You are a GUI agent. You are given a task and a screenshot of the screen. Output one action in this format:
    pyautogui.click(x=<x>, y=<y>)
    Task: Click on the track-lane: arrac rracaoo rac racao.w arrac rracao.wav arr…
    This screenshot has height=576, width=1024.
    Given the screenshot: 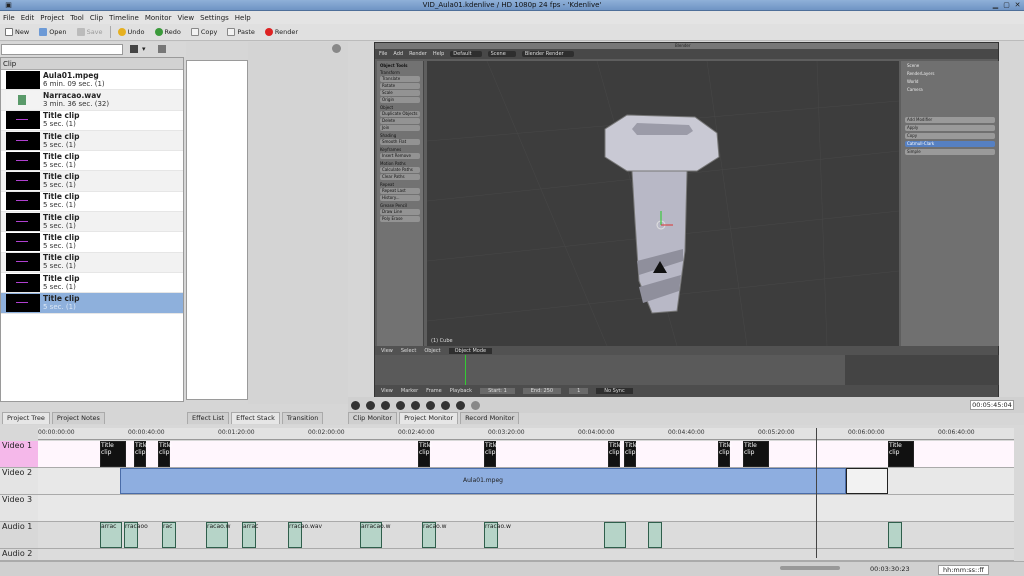 What is the action you would take?
    pyautogui.click(x=526, y=535)
    